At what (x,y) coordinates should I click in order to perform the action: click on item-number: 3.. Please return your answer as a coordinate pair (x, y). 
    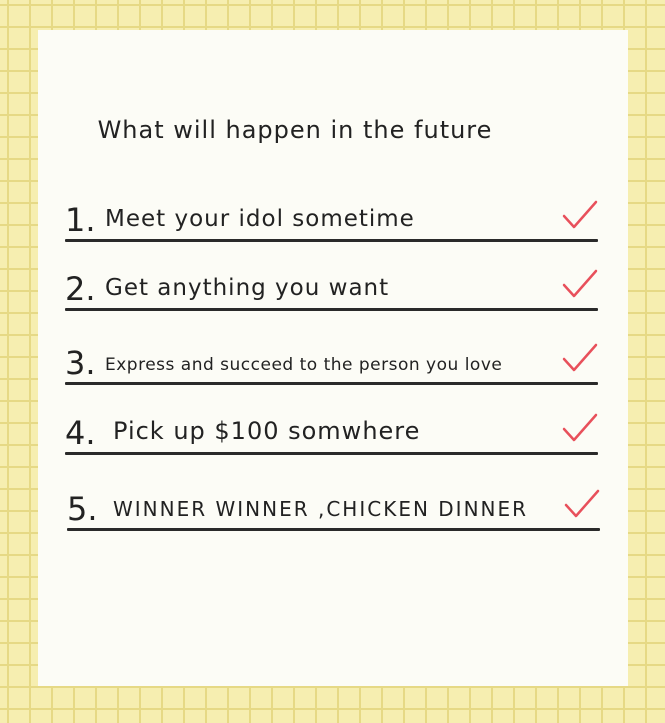
    Looking at the image, I should click on (80, 363).